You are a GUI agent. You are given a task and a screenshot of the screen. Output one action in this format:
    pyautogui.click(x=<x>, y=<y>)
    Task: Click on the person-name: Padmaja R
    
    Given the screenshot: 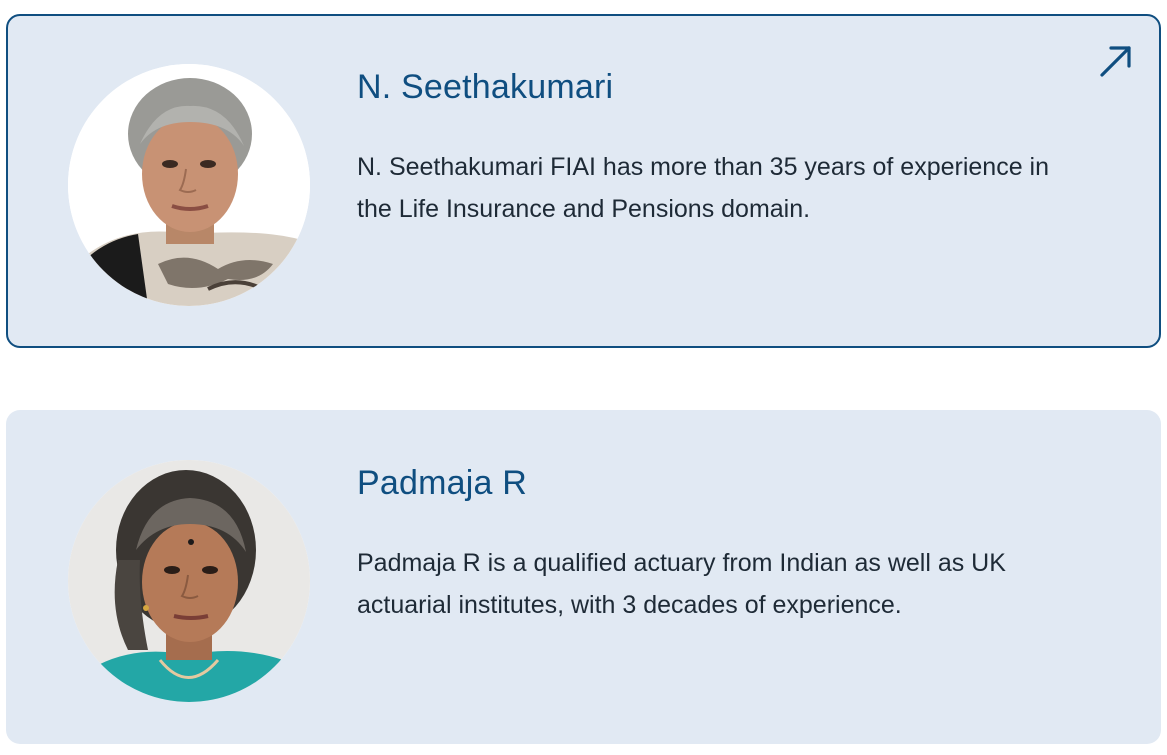 What is the action you would take?
    pyautogui.click(x=442, y=483)
    